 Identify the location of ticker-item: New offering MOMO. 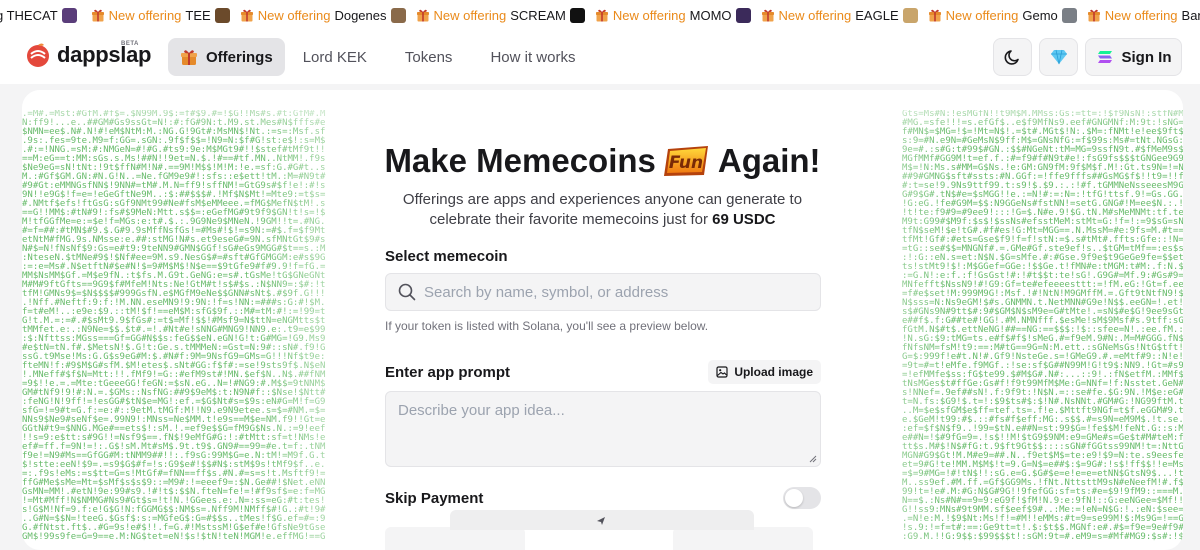
(673, 15).